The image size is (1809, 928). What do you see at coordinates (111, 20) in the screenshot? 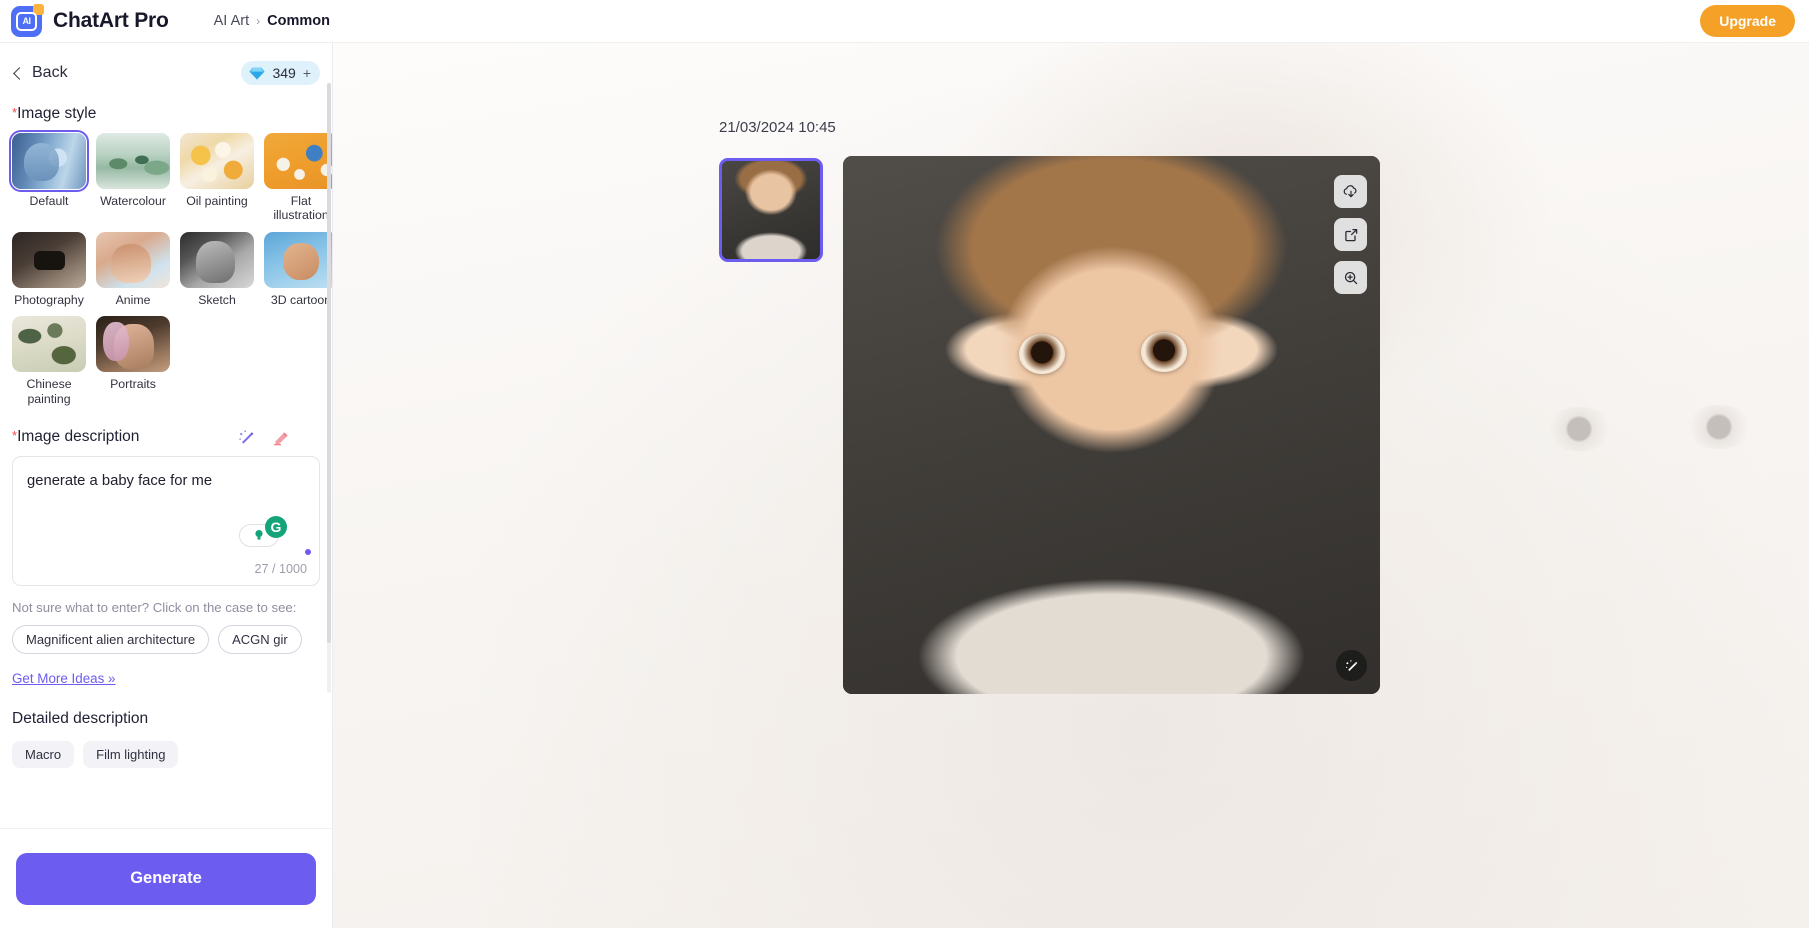
I see `app-title: ChatArt Pro` at bounding box center [111, 20].